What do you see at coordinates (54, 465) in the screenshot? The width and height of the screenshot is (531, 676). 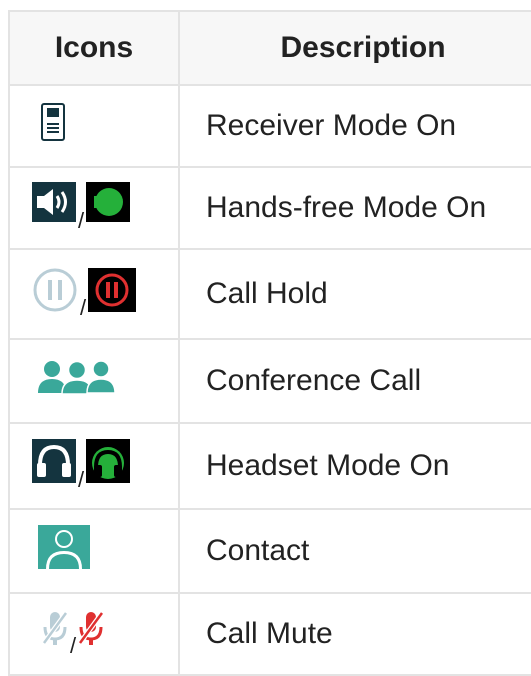 I see `headset-icon` at bounding box center [54, 465].